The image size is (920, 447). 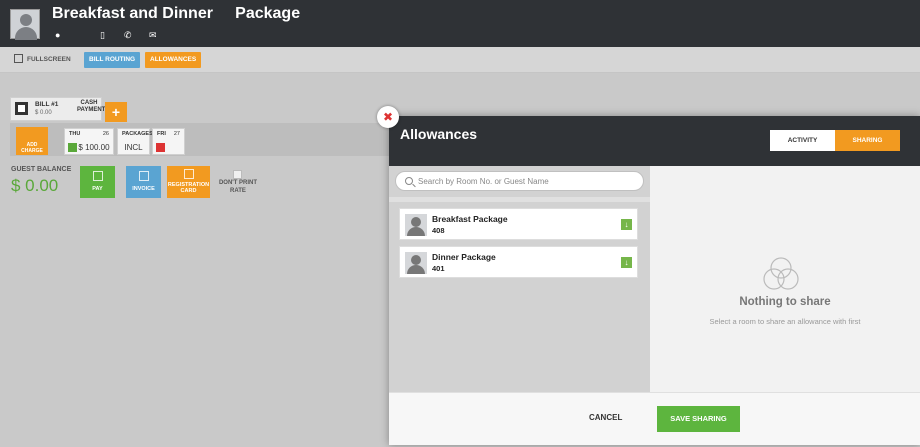 What do you see at coordinates (188, 188) in the screenshot?
I see `registration-label: REGISTRATION CARD` at bounding box center [188, 188].